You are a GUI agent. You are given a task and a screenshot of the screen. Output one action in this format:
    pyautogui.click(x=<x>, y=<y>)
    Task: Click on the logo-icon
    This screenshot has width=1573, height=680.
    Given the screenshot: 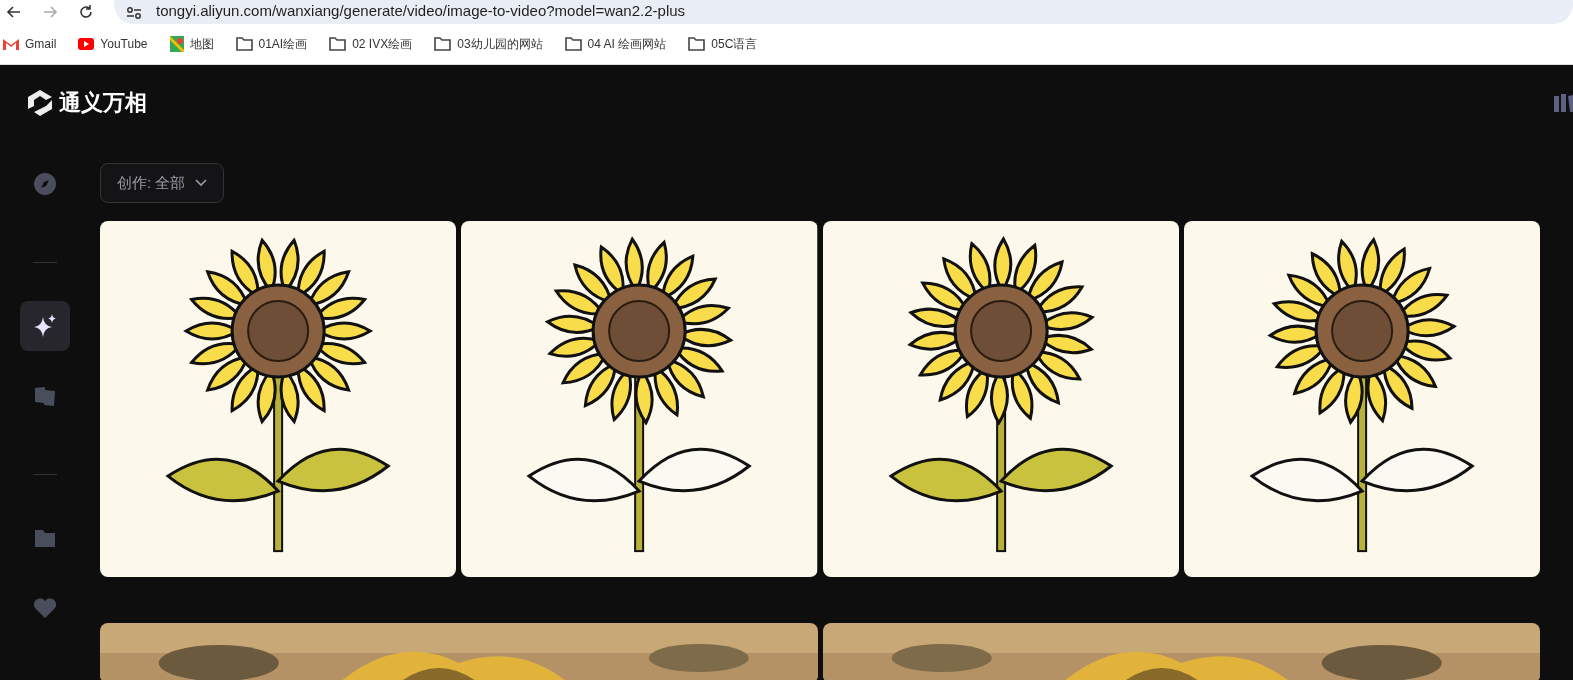 What is the action you would take?
    pyautogui.click(x=40, y=103)
    